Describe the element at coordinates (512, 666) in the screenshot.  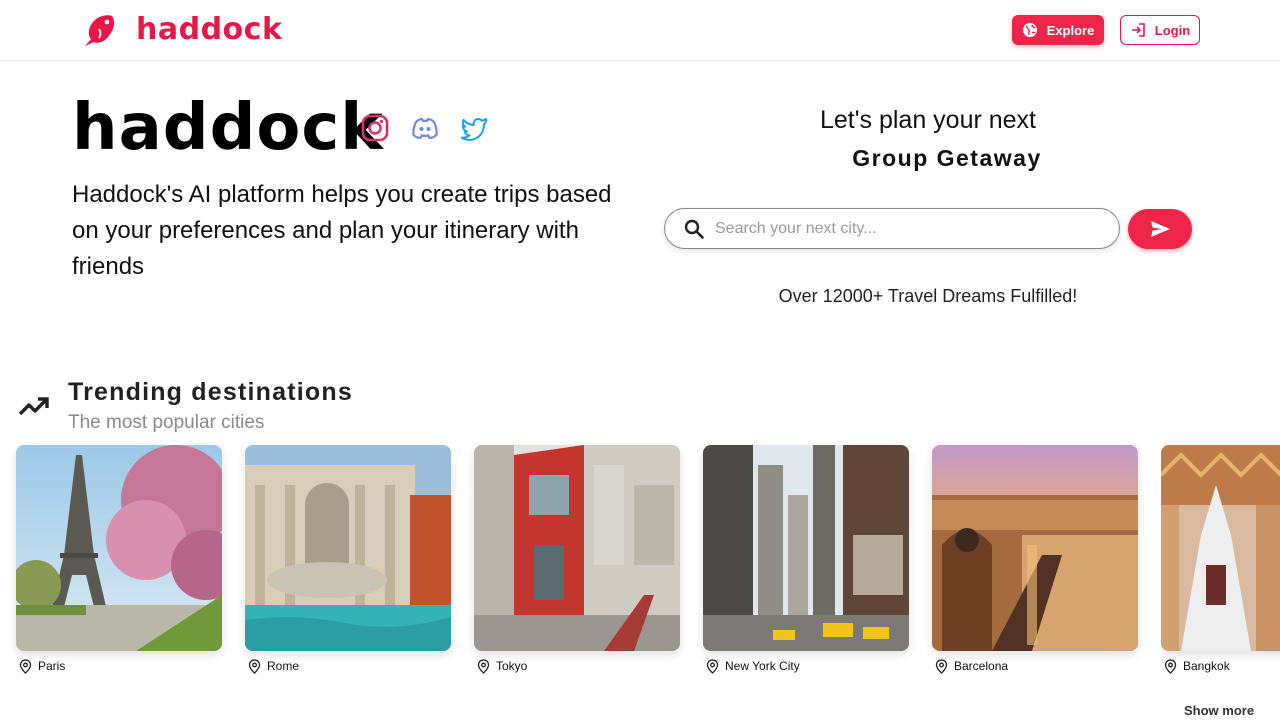
I see `destination-name: Tokyo` at that location.